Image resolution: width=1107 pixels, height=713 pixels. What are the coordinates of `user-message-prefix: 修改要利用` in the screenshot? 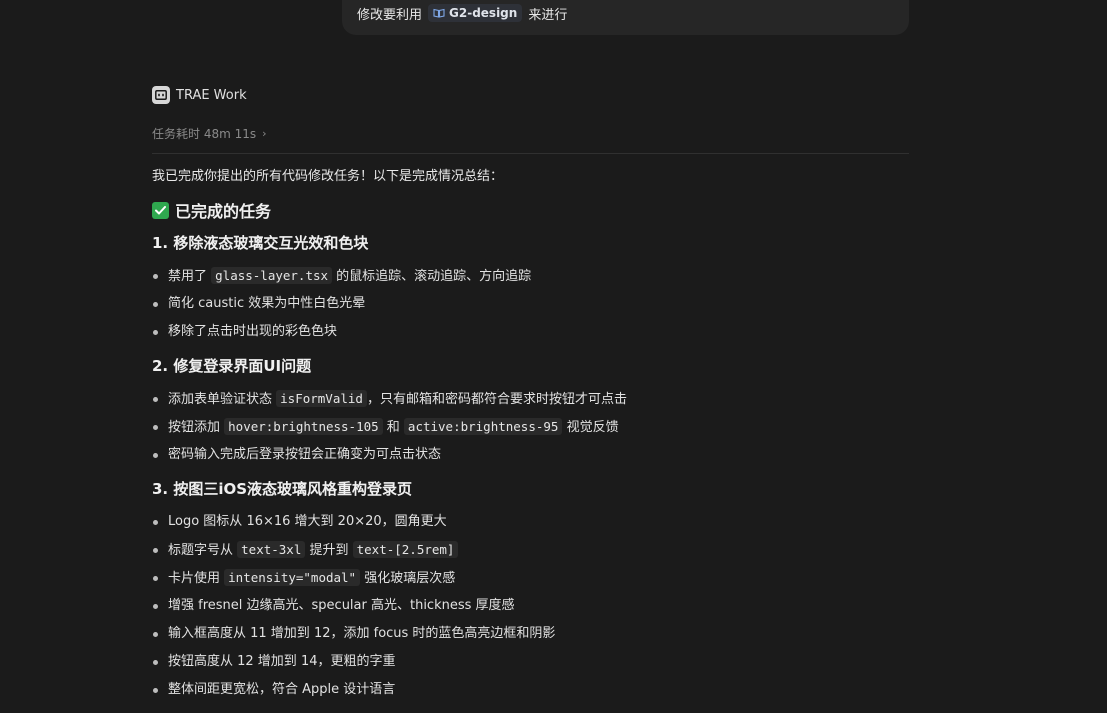 It's located at (390, 15).